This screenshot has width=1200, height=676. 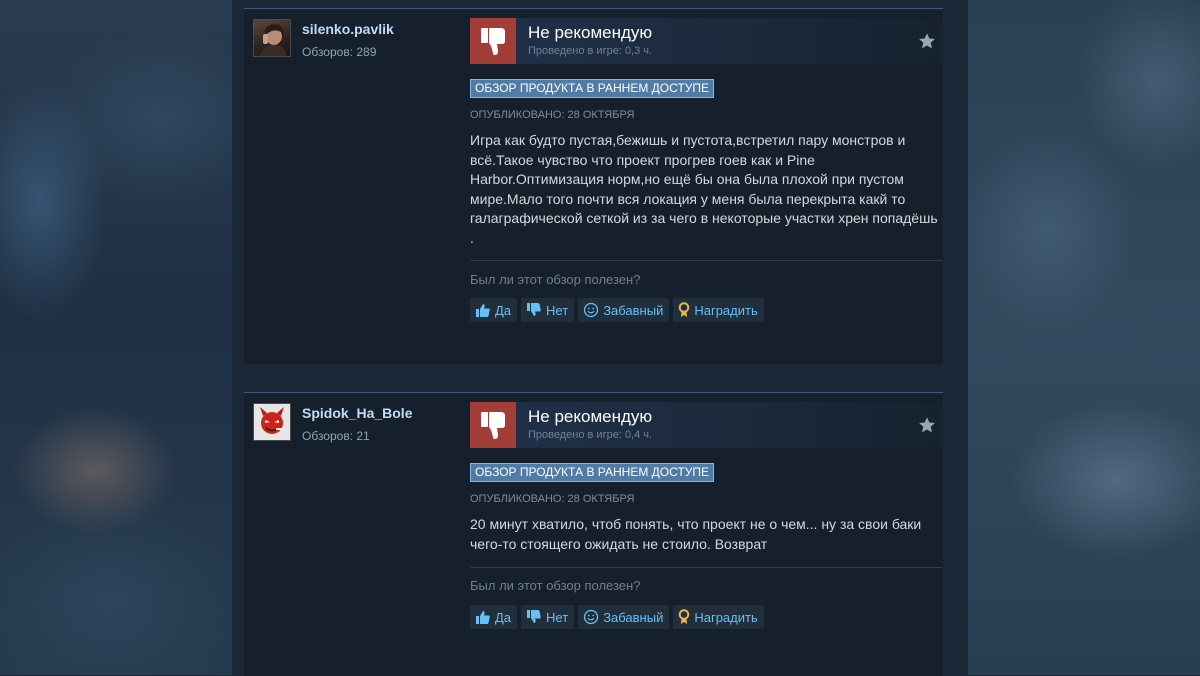 I want to click on author-name: silenko.pavlik, so click(x=348, y=29).